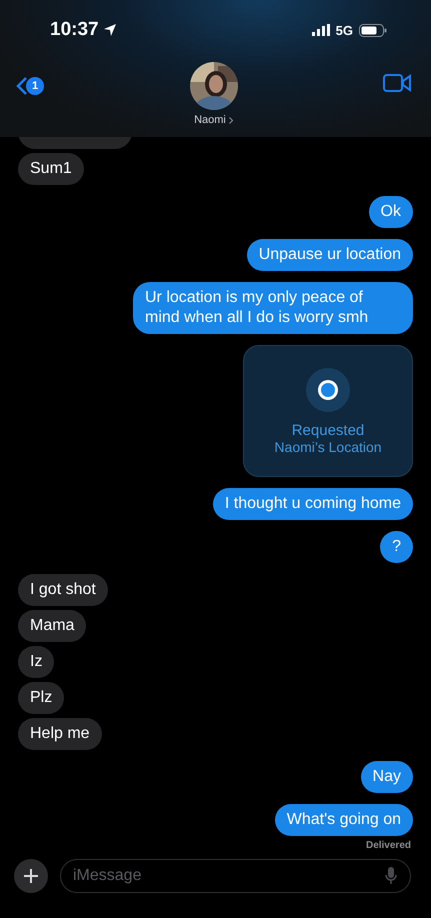  Describe the element at coordinates (41, 698) in the screenshot. I see `received-message: Plz` at that location.